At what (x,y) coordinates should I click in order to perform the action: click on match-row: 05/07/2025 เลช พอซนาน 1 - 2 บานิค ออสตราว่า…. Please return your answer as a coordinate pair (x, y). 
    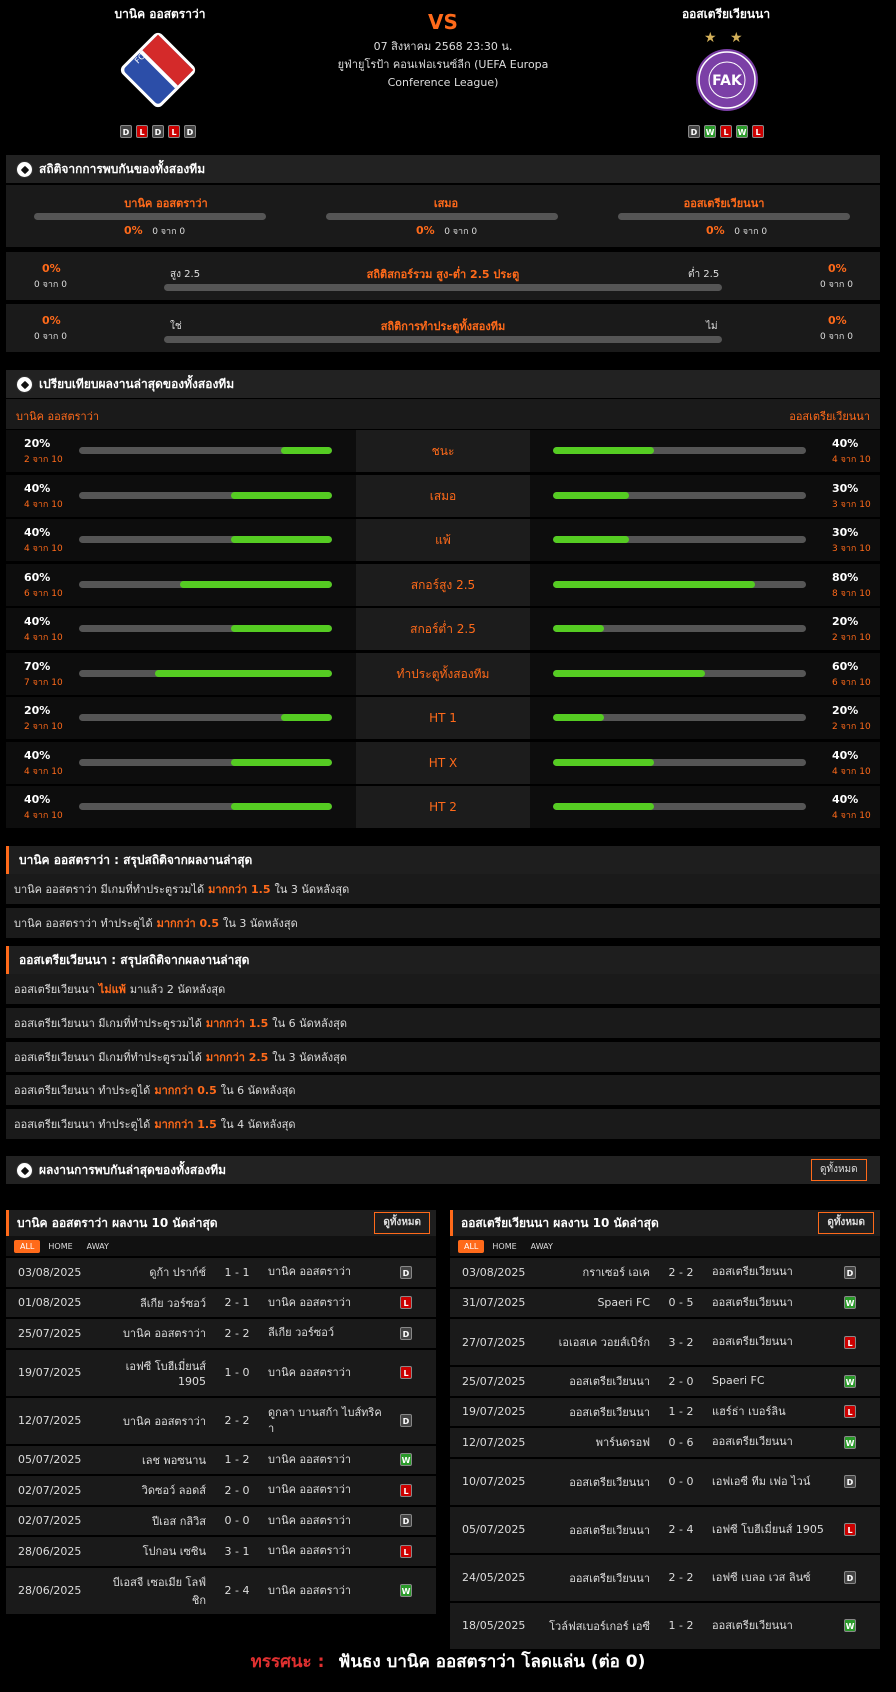
    Looking at the image, I should click on (221, 1459).